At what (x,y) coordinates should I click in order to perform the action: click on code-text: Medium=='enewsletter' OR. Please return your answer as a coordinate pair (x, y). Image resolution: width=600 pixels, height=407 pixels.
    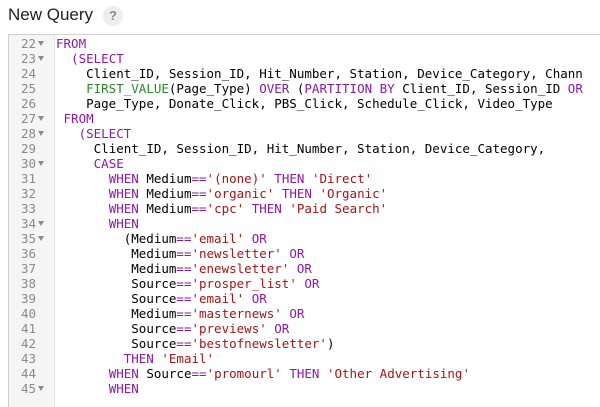
    Looking at the image, I should click on (184, 268).